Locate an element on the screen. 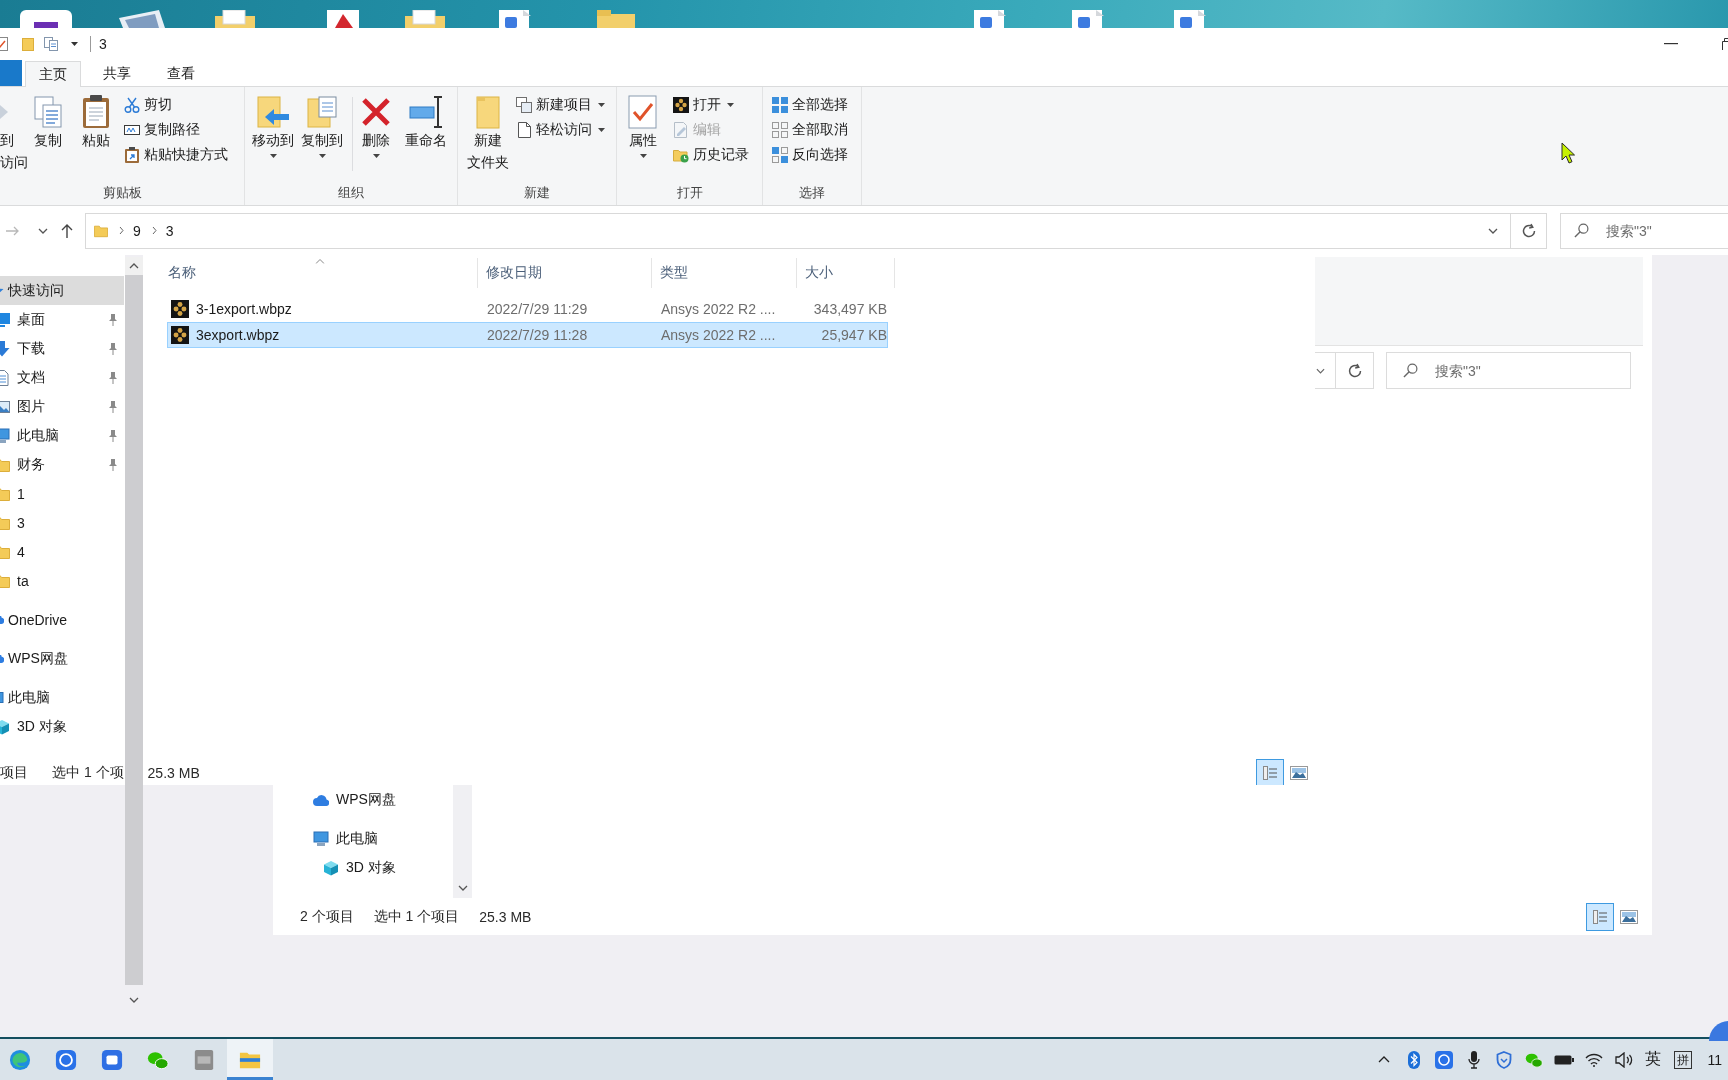 Image resolution: width=1728 pixels, height=1080 pixels. ribbon-button: 属性 is located at coordinates (643, 123).